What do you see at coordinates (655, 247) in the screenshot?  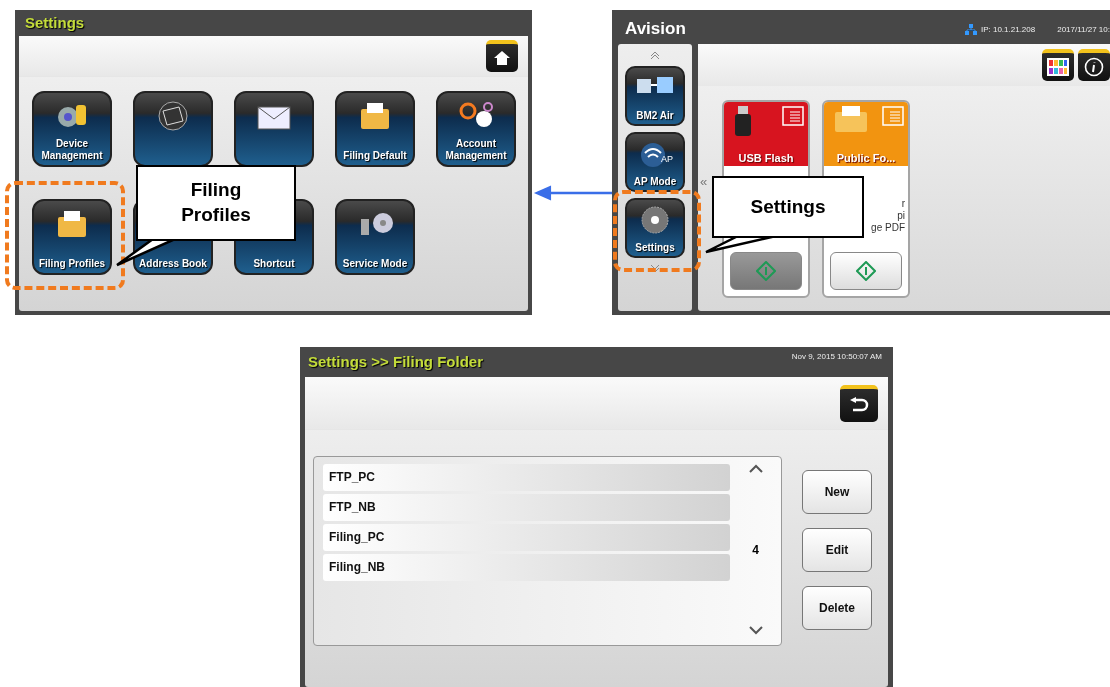 I see `tile-label: Settings` at bounding box center [655, 247].